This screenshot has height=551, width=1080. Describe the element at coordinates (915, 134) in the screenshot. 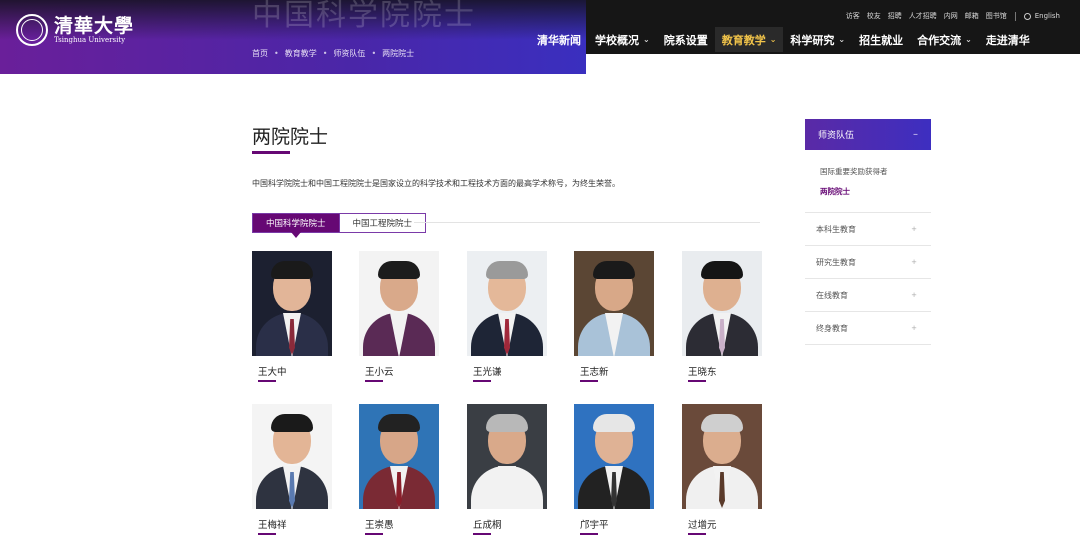

I see `minus-icon: –` at that location.